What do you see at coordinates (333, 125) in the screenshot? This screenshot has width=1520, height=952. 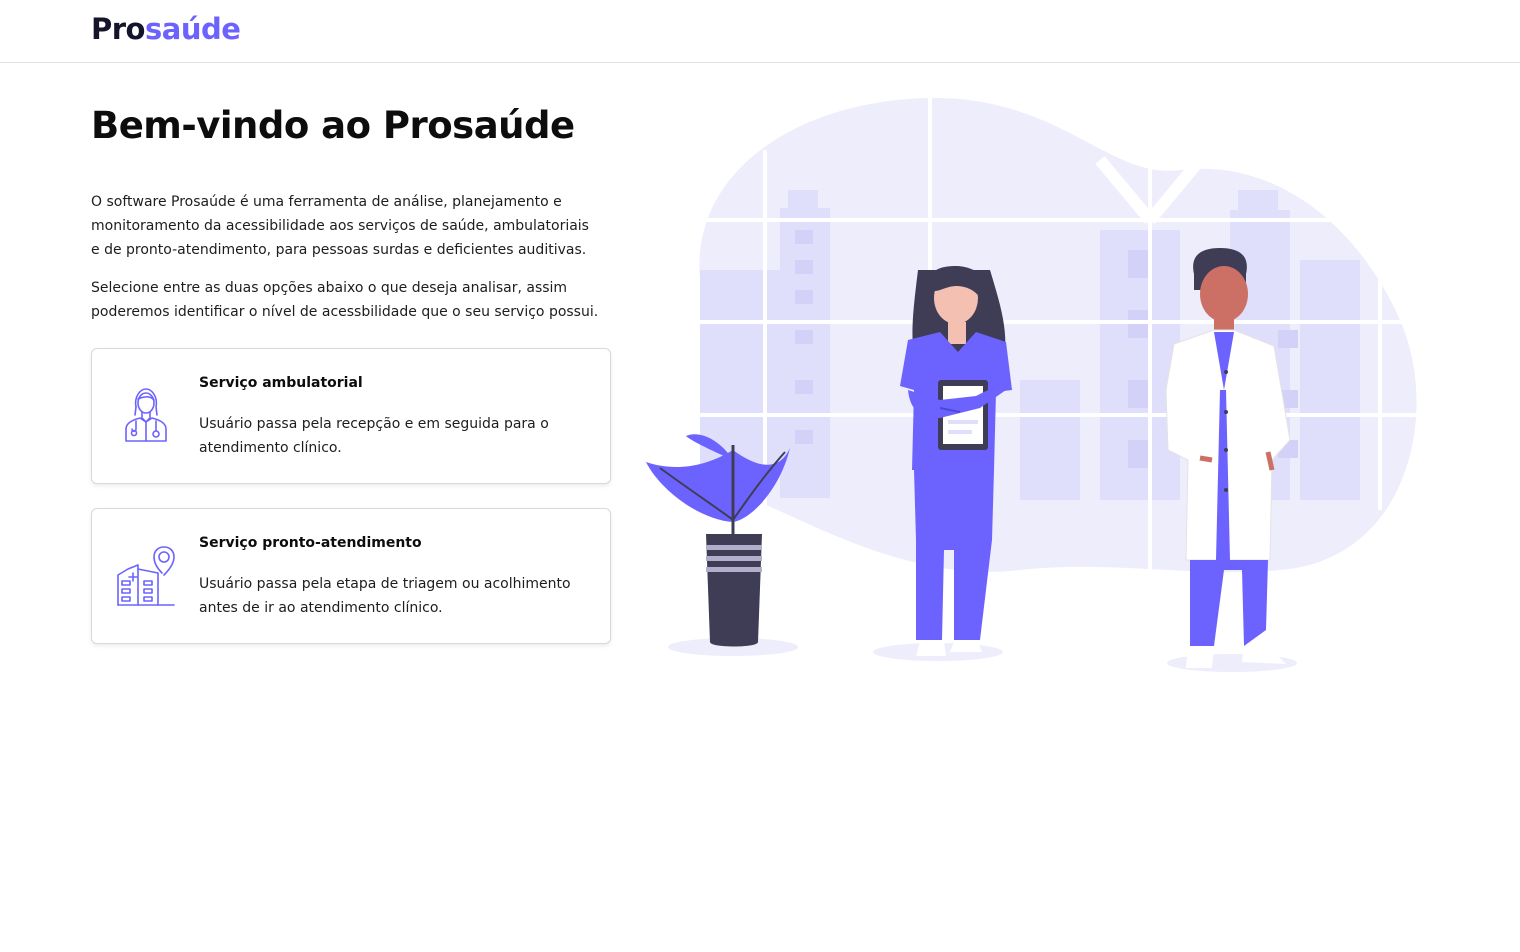 I see `page-title: Bem-vindo ao Prosaúde` at bounding box center [333, 125].